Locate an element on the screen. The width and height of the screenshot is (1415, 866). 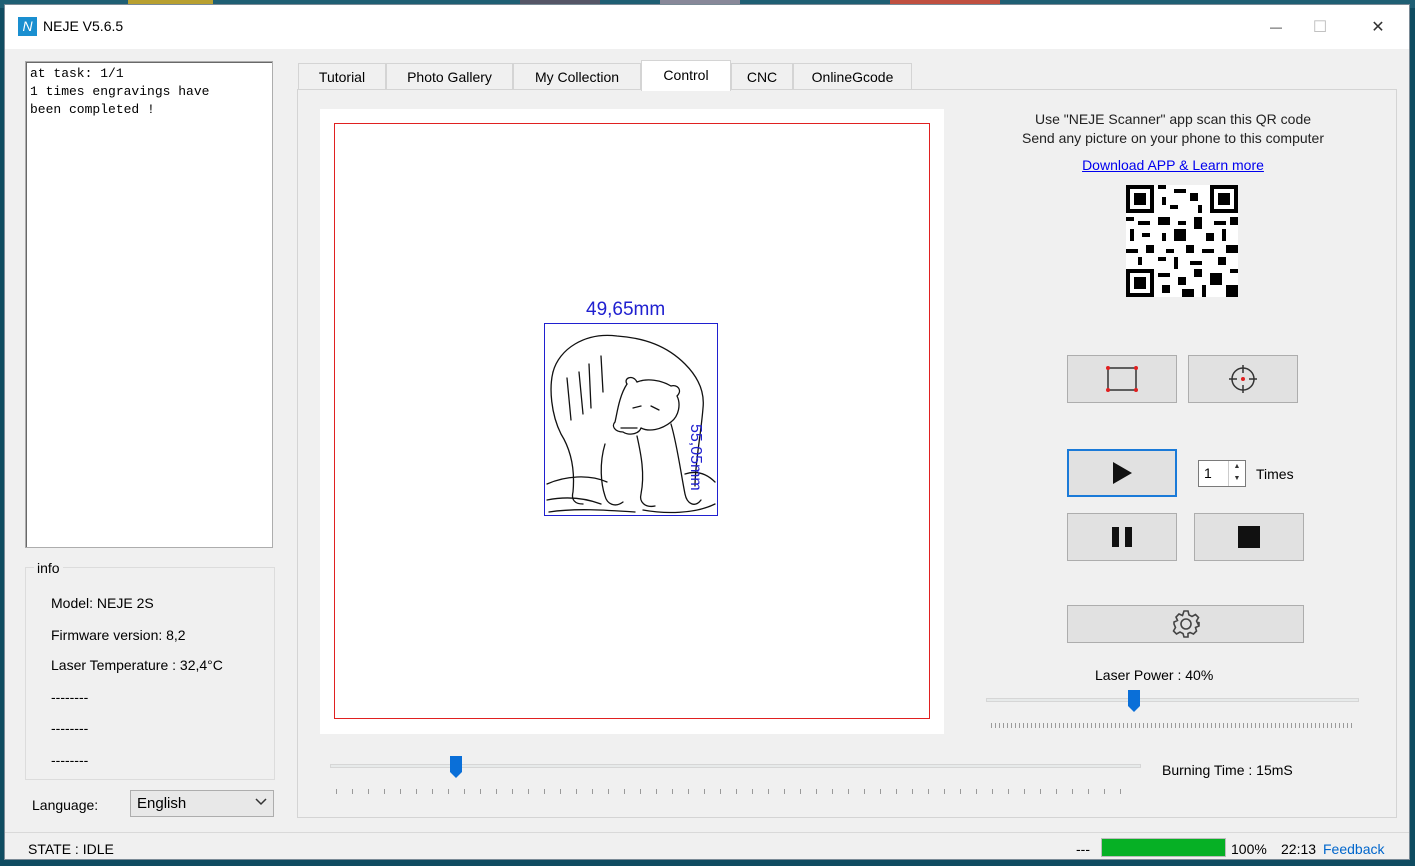
language-value: English is located at coordinates (162, 803).